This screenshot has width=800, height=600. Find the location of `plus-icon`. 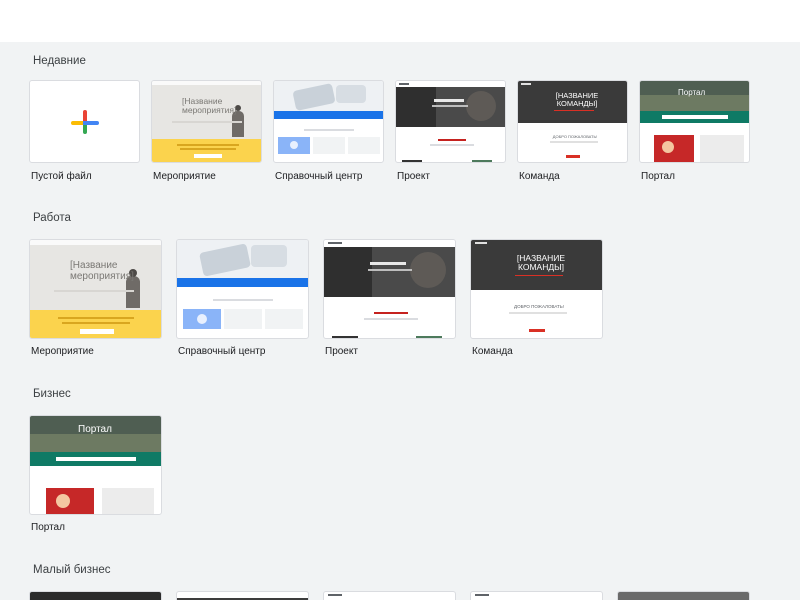

plus-icon is located at coordinates (84, 121).